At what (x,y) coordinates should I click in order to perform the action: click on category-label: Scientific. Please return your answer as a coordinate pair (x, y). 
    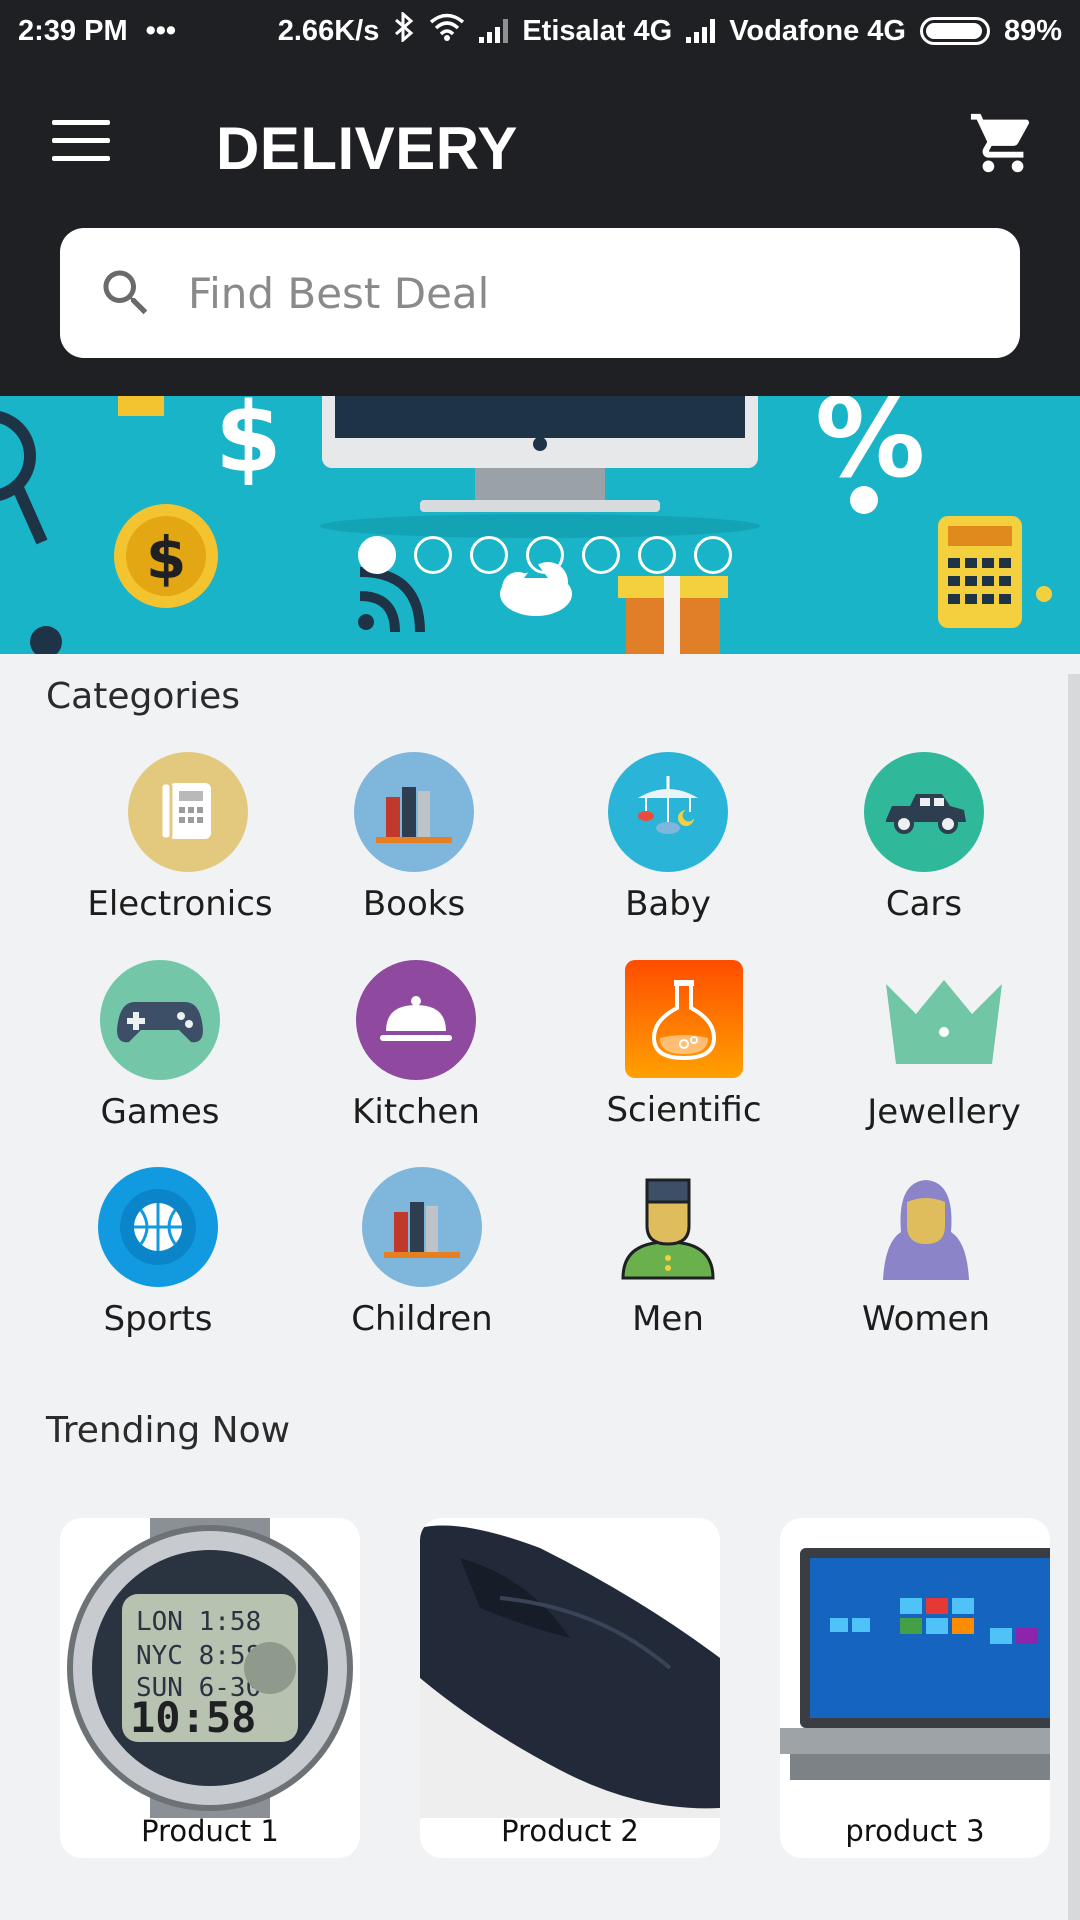
    Looking at the image, I should click on (684, 1110).